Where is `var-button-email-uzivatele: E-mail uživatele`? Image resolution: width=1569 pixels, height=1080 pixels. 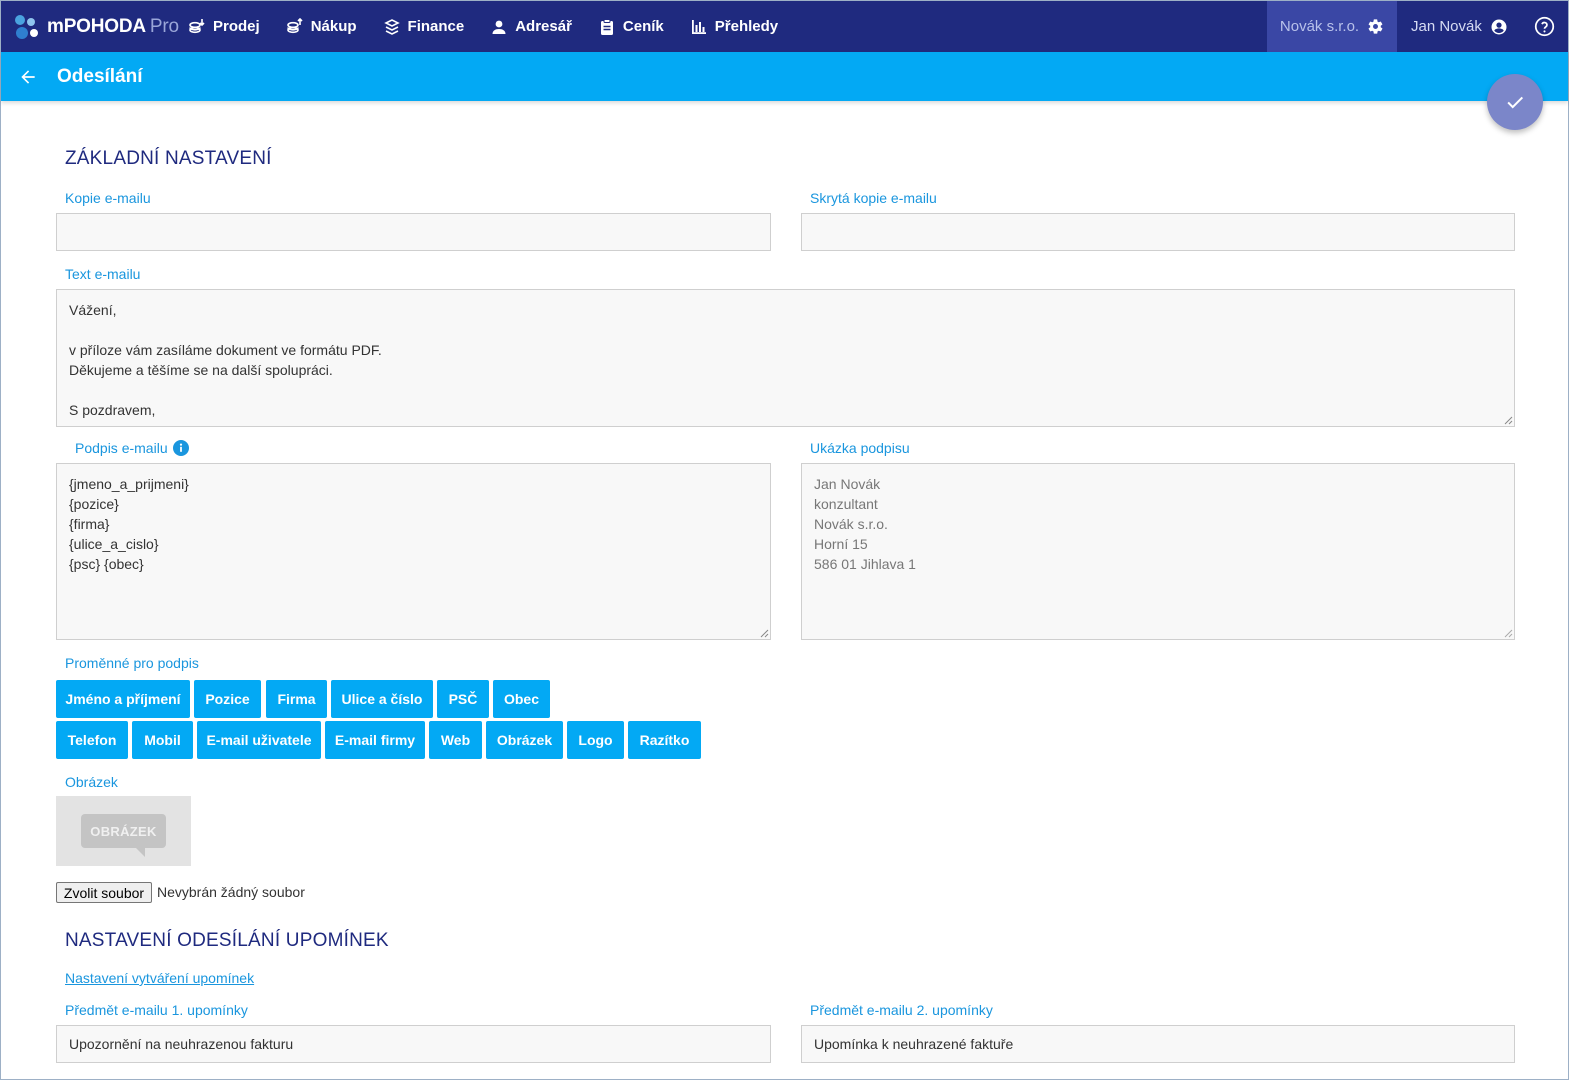 var-button-email-uzivatele: E-mail uživatele is located at coordinates (259, 740).